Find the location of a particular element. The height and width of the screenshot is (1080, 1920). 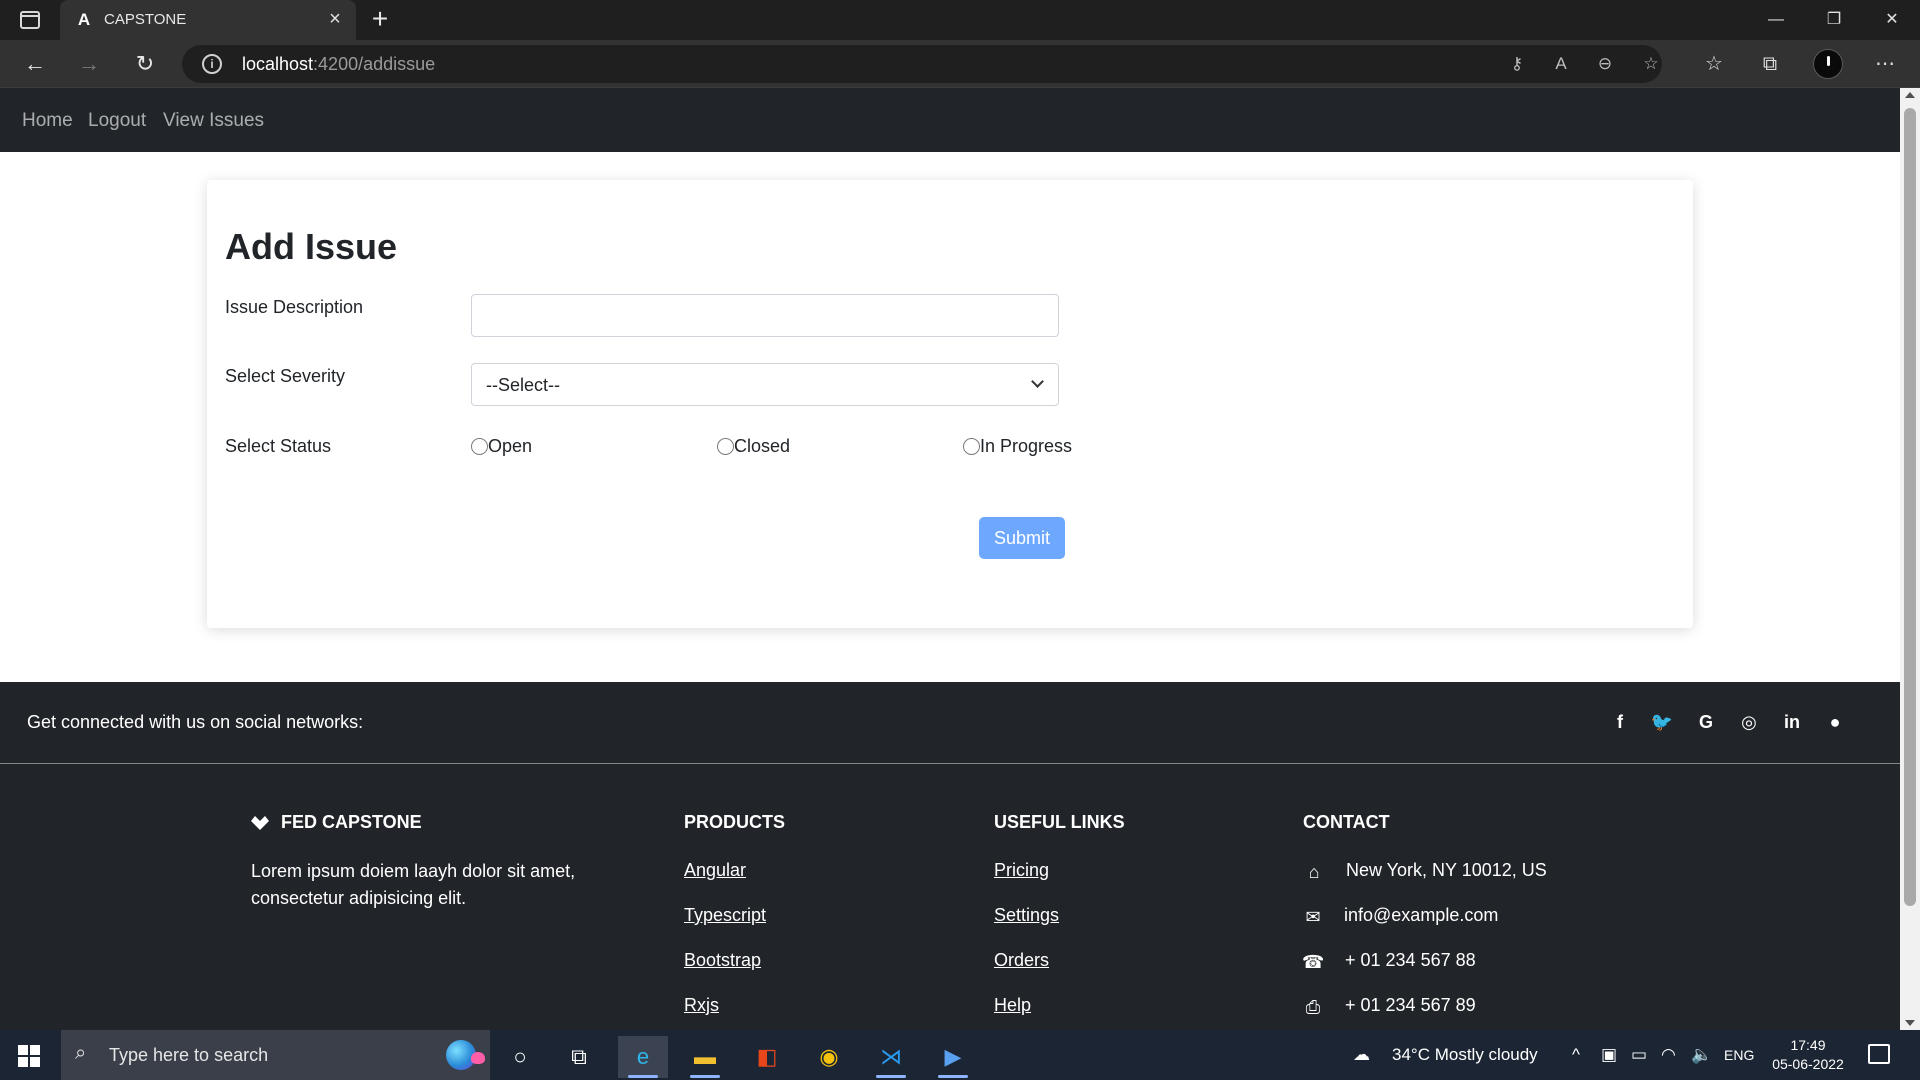

footer-brand-col: FED CAPSTONE is located at coordinates (336, 822).